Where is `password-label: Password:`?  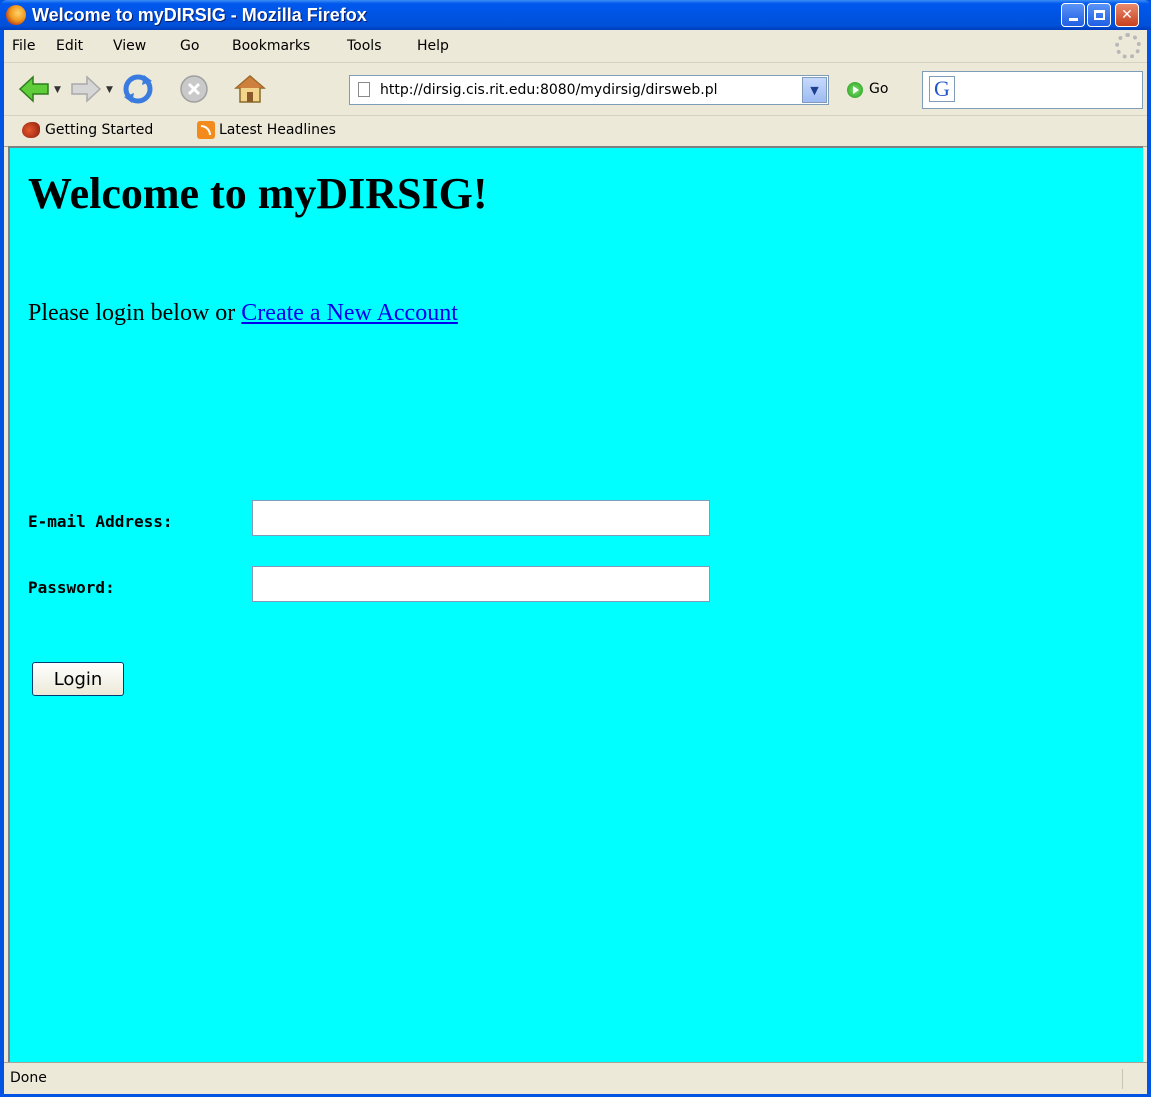 password-label: Password: is located at coordinates (71, 587).